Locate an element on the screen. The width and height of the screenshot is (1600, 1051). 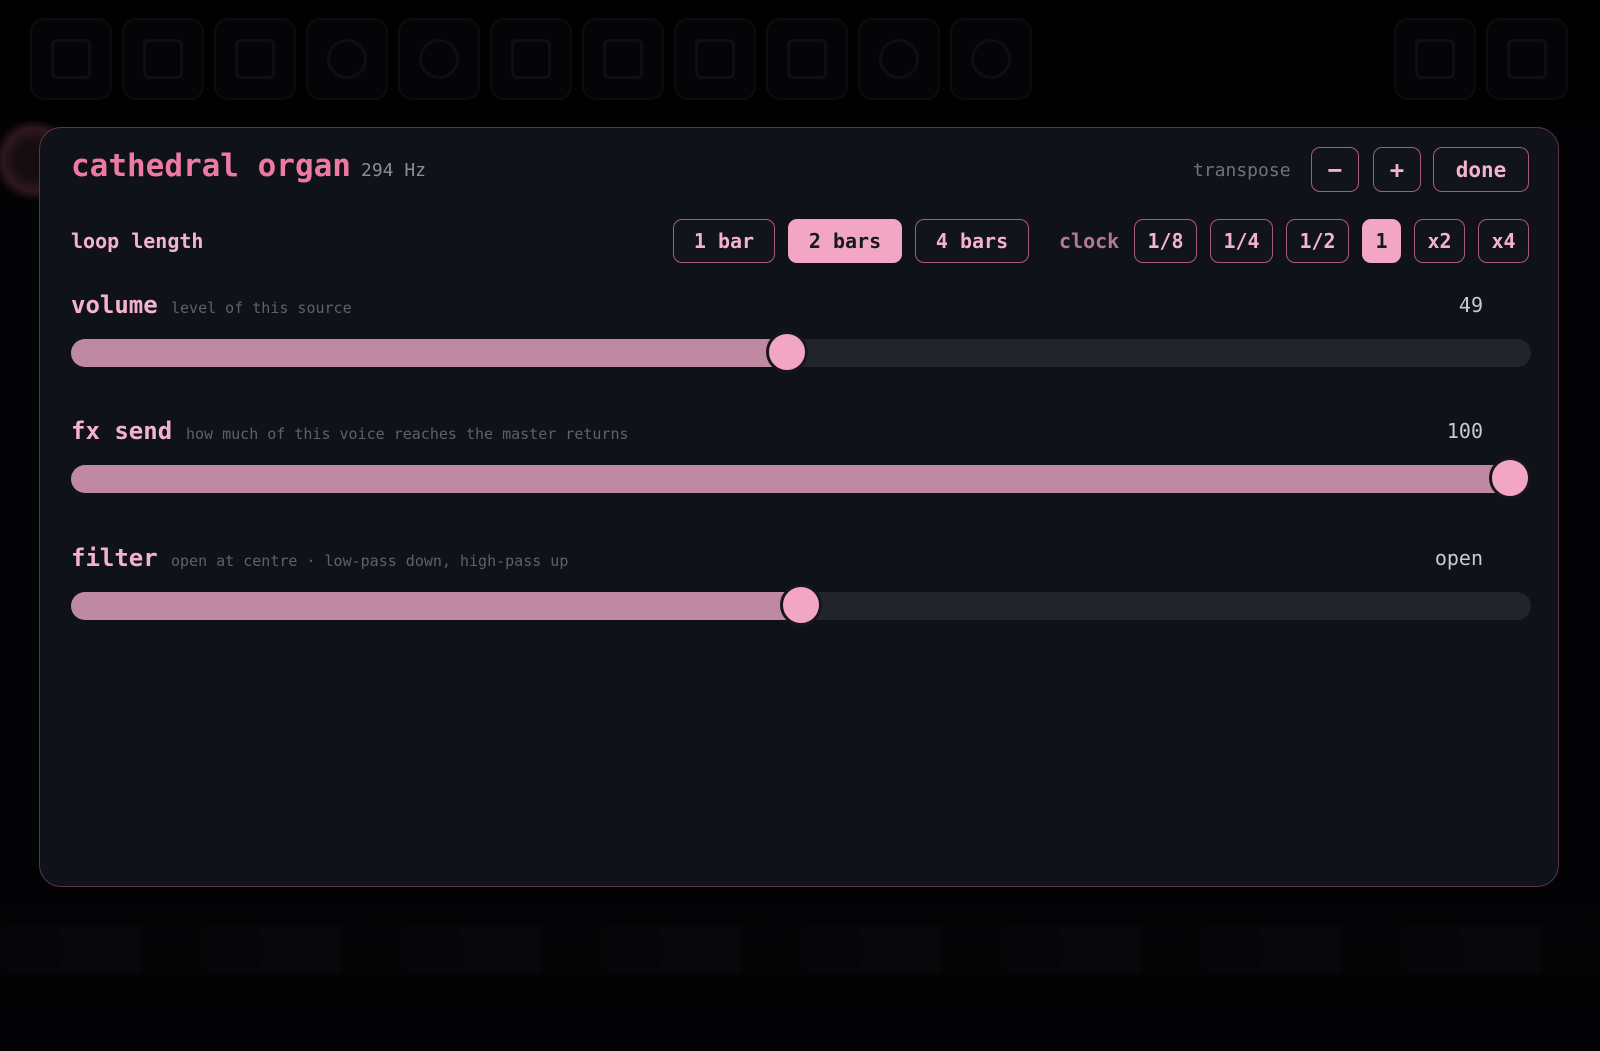
background-toolbar is located at coordinates (800, 61).